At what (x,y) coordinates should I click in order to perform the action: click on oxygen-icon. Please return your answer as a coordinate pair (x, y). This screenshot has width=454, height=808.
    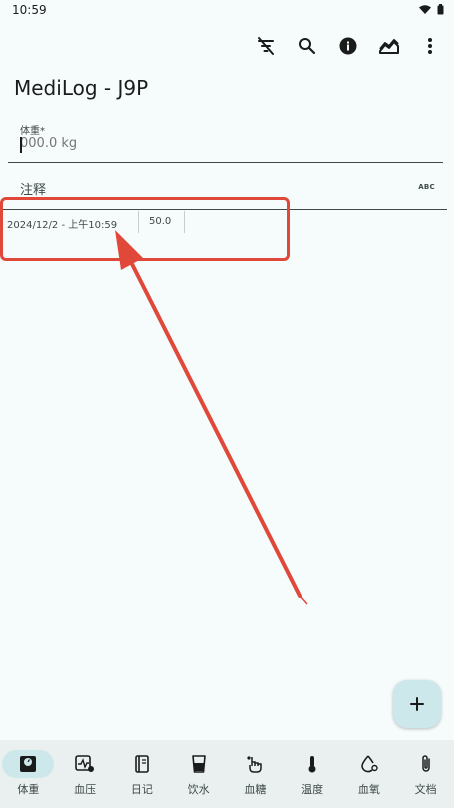
    Looking at the image, I should click on (369, 764).